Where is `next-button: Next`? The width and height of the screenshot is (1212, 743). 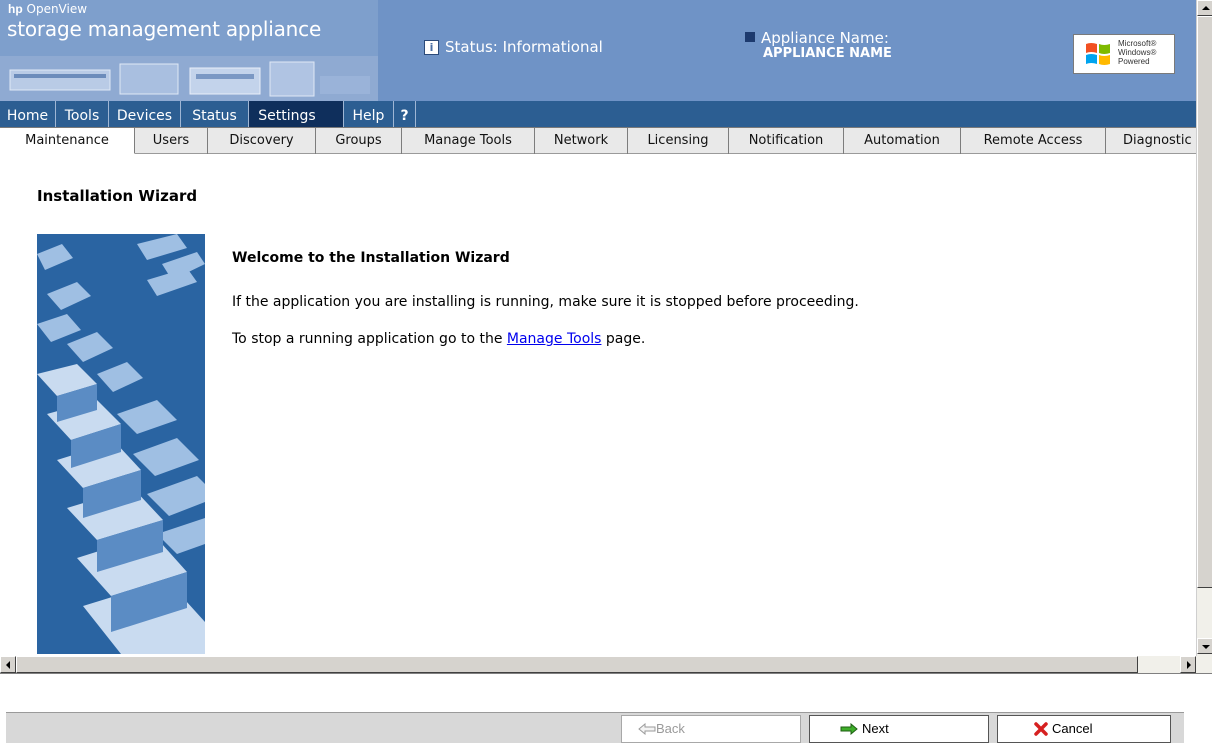 next-button: Next is located at coordinates (899, 729).